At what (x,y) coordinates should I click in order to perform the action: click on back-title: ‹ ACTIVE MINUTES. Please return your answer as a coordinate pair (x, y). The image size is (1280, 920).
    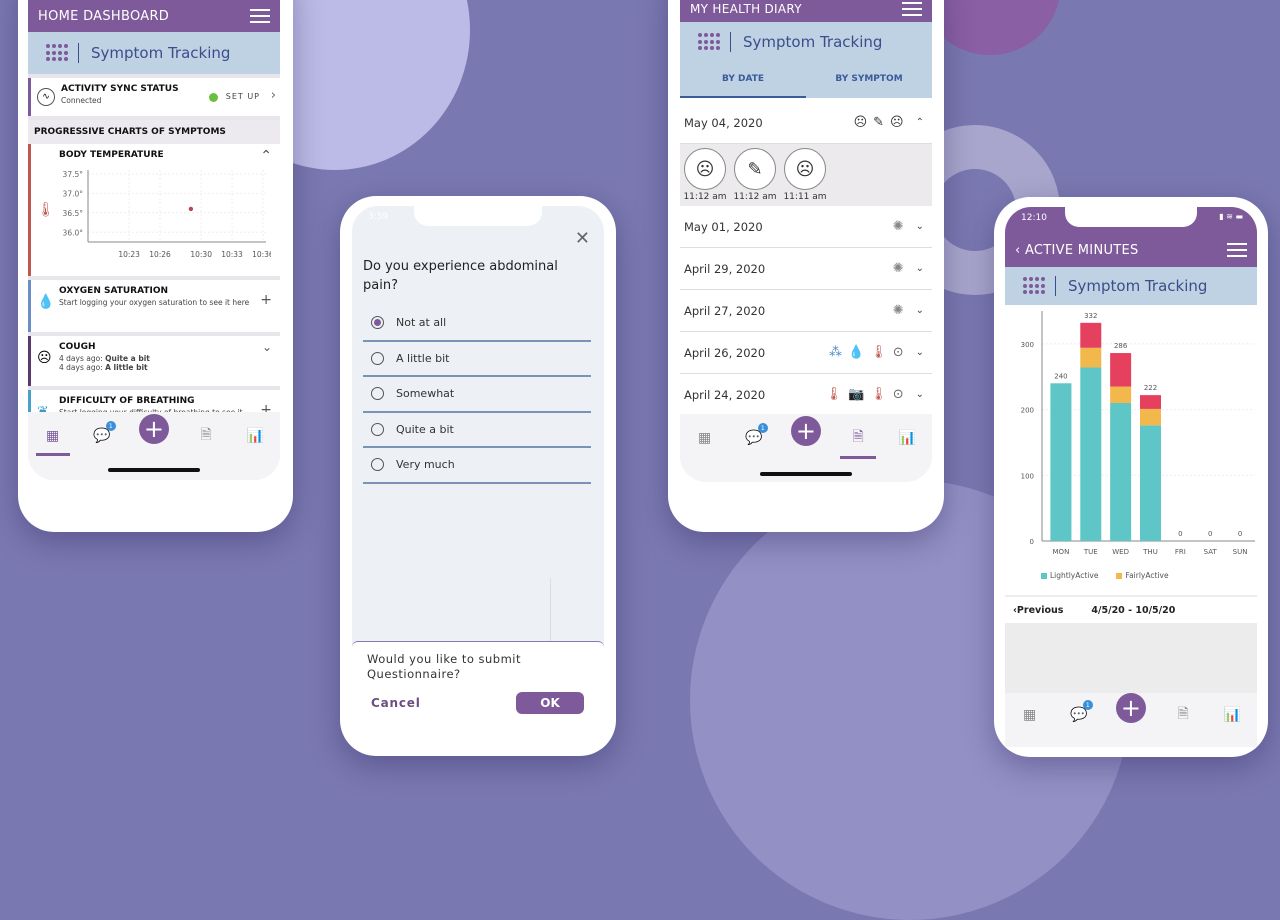
    Looking at the image, I should click on (1077, 250).